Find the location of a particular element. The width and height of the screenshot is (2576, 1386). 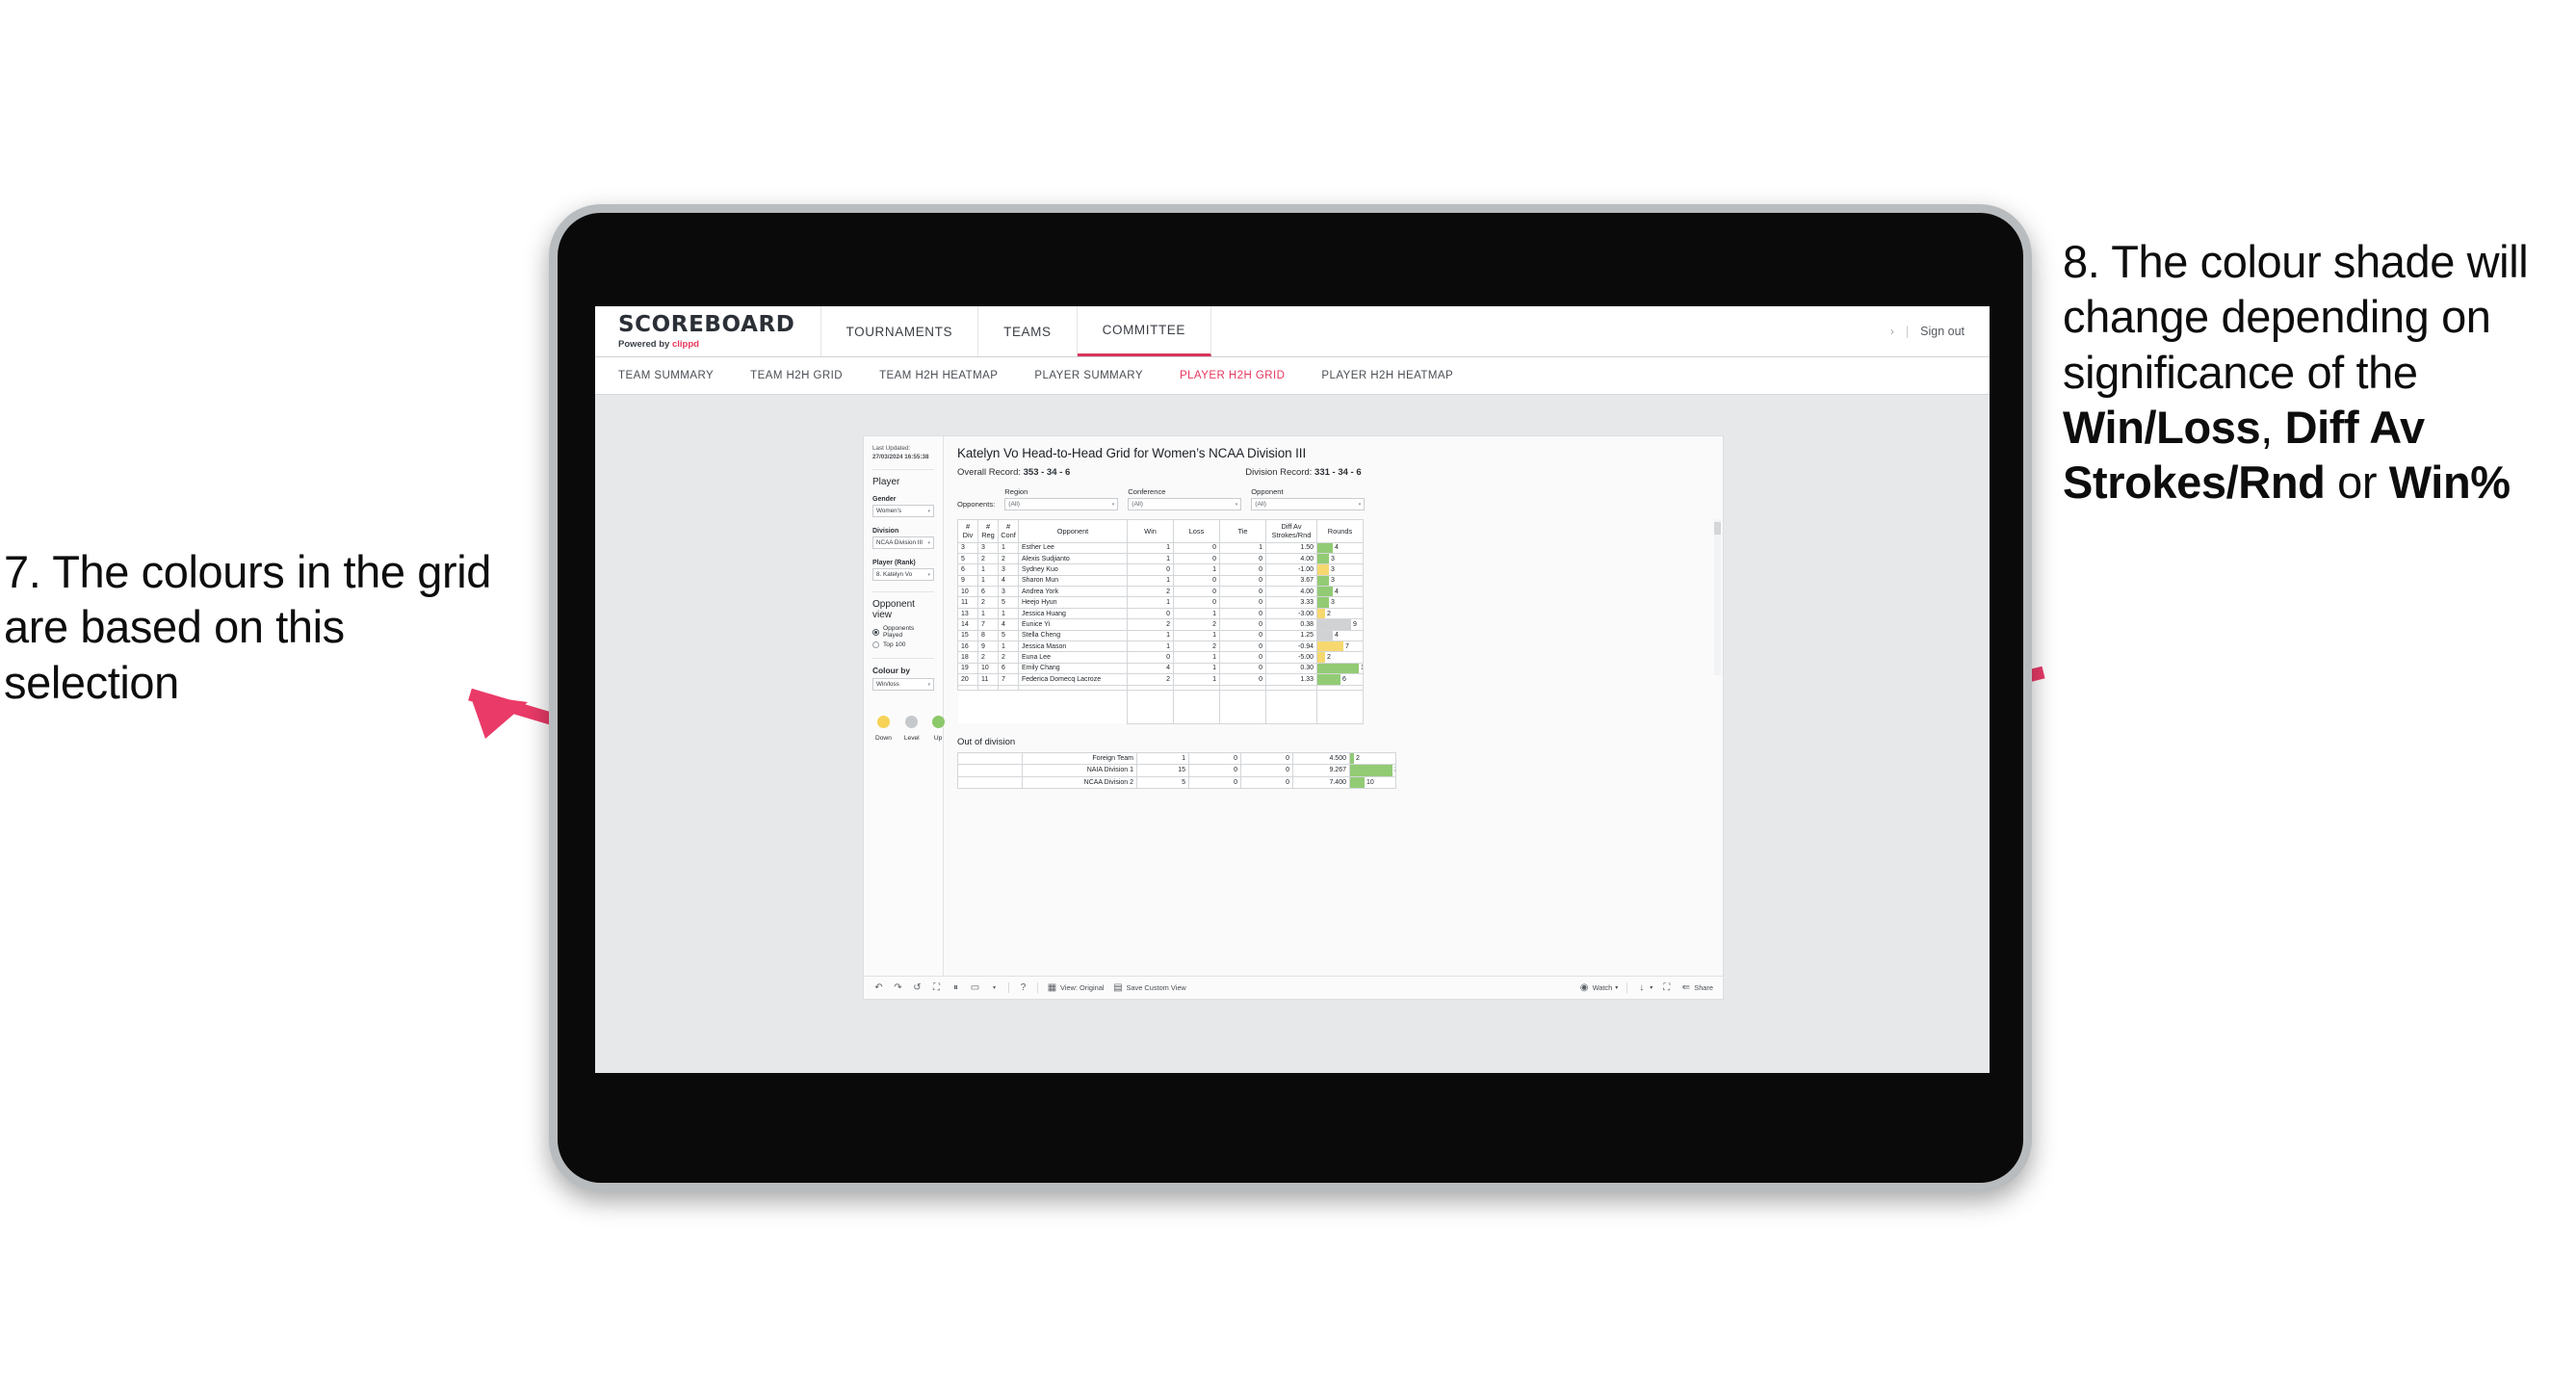

conference-filter-value: (All) is located at coordinates (1137, 505).